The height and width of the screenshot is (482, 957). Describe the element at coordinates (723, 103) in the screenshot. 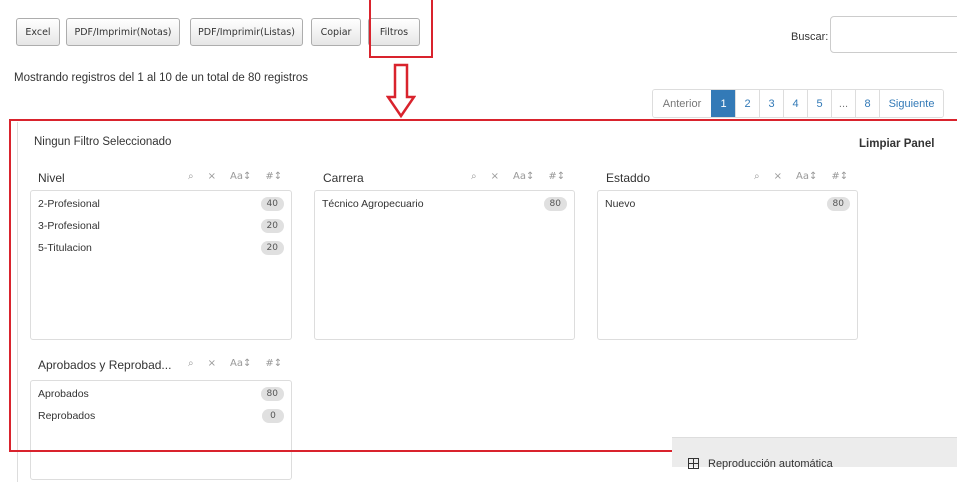

I see `pagination-page-1: 1` at that location.